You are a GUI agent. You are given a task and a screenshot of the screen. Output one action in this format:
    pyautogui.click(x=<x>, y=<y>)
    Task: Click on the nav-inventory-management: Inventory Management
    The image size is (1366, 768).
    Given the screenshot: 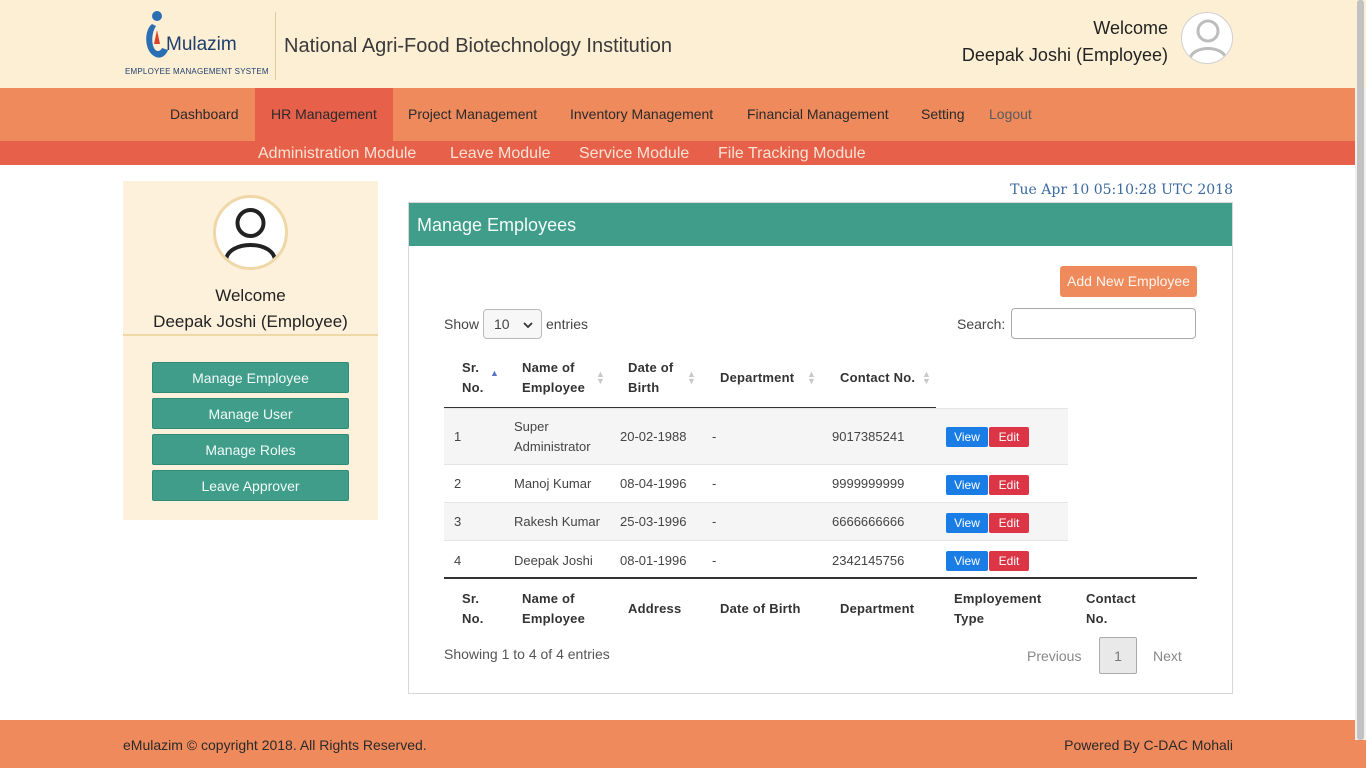 What is the action you would take?
    pyautogui.click(x=641, y=114)
    